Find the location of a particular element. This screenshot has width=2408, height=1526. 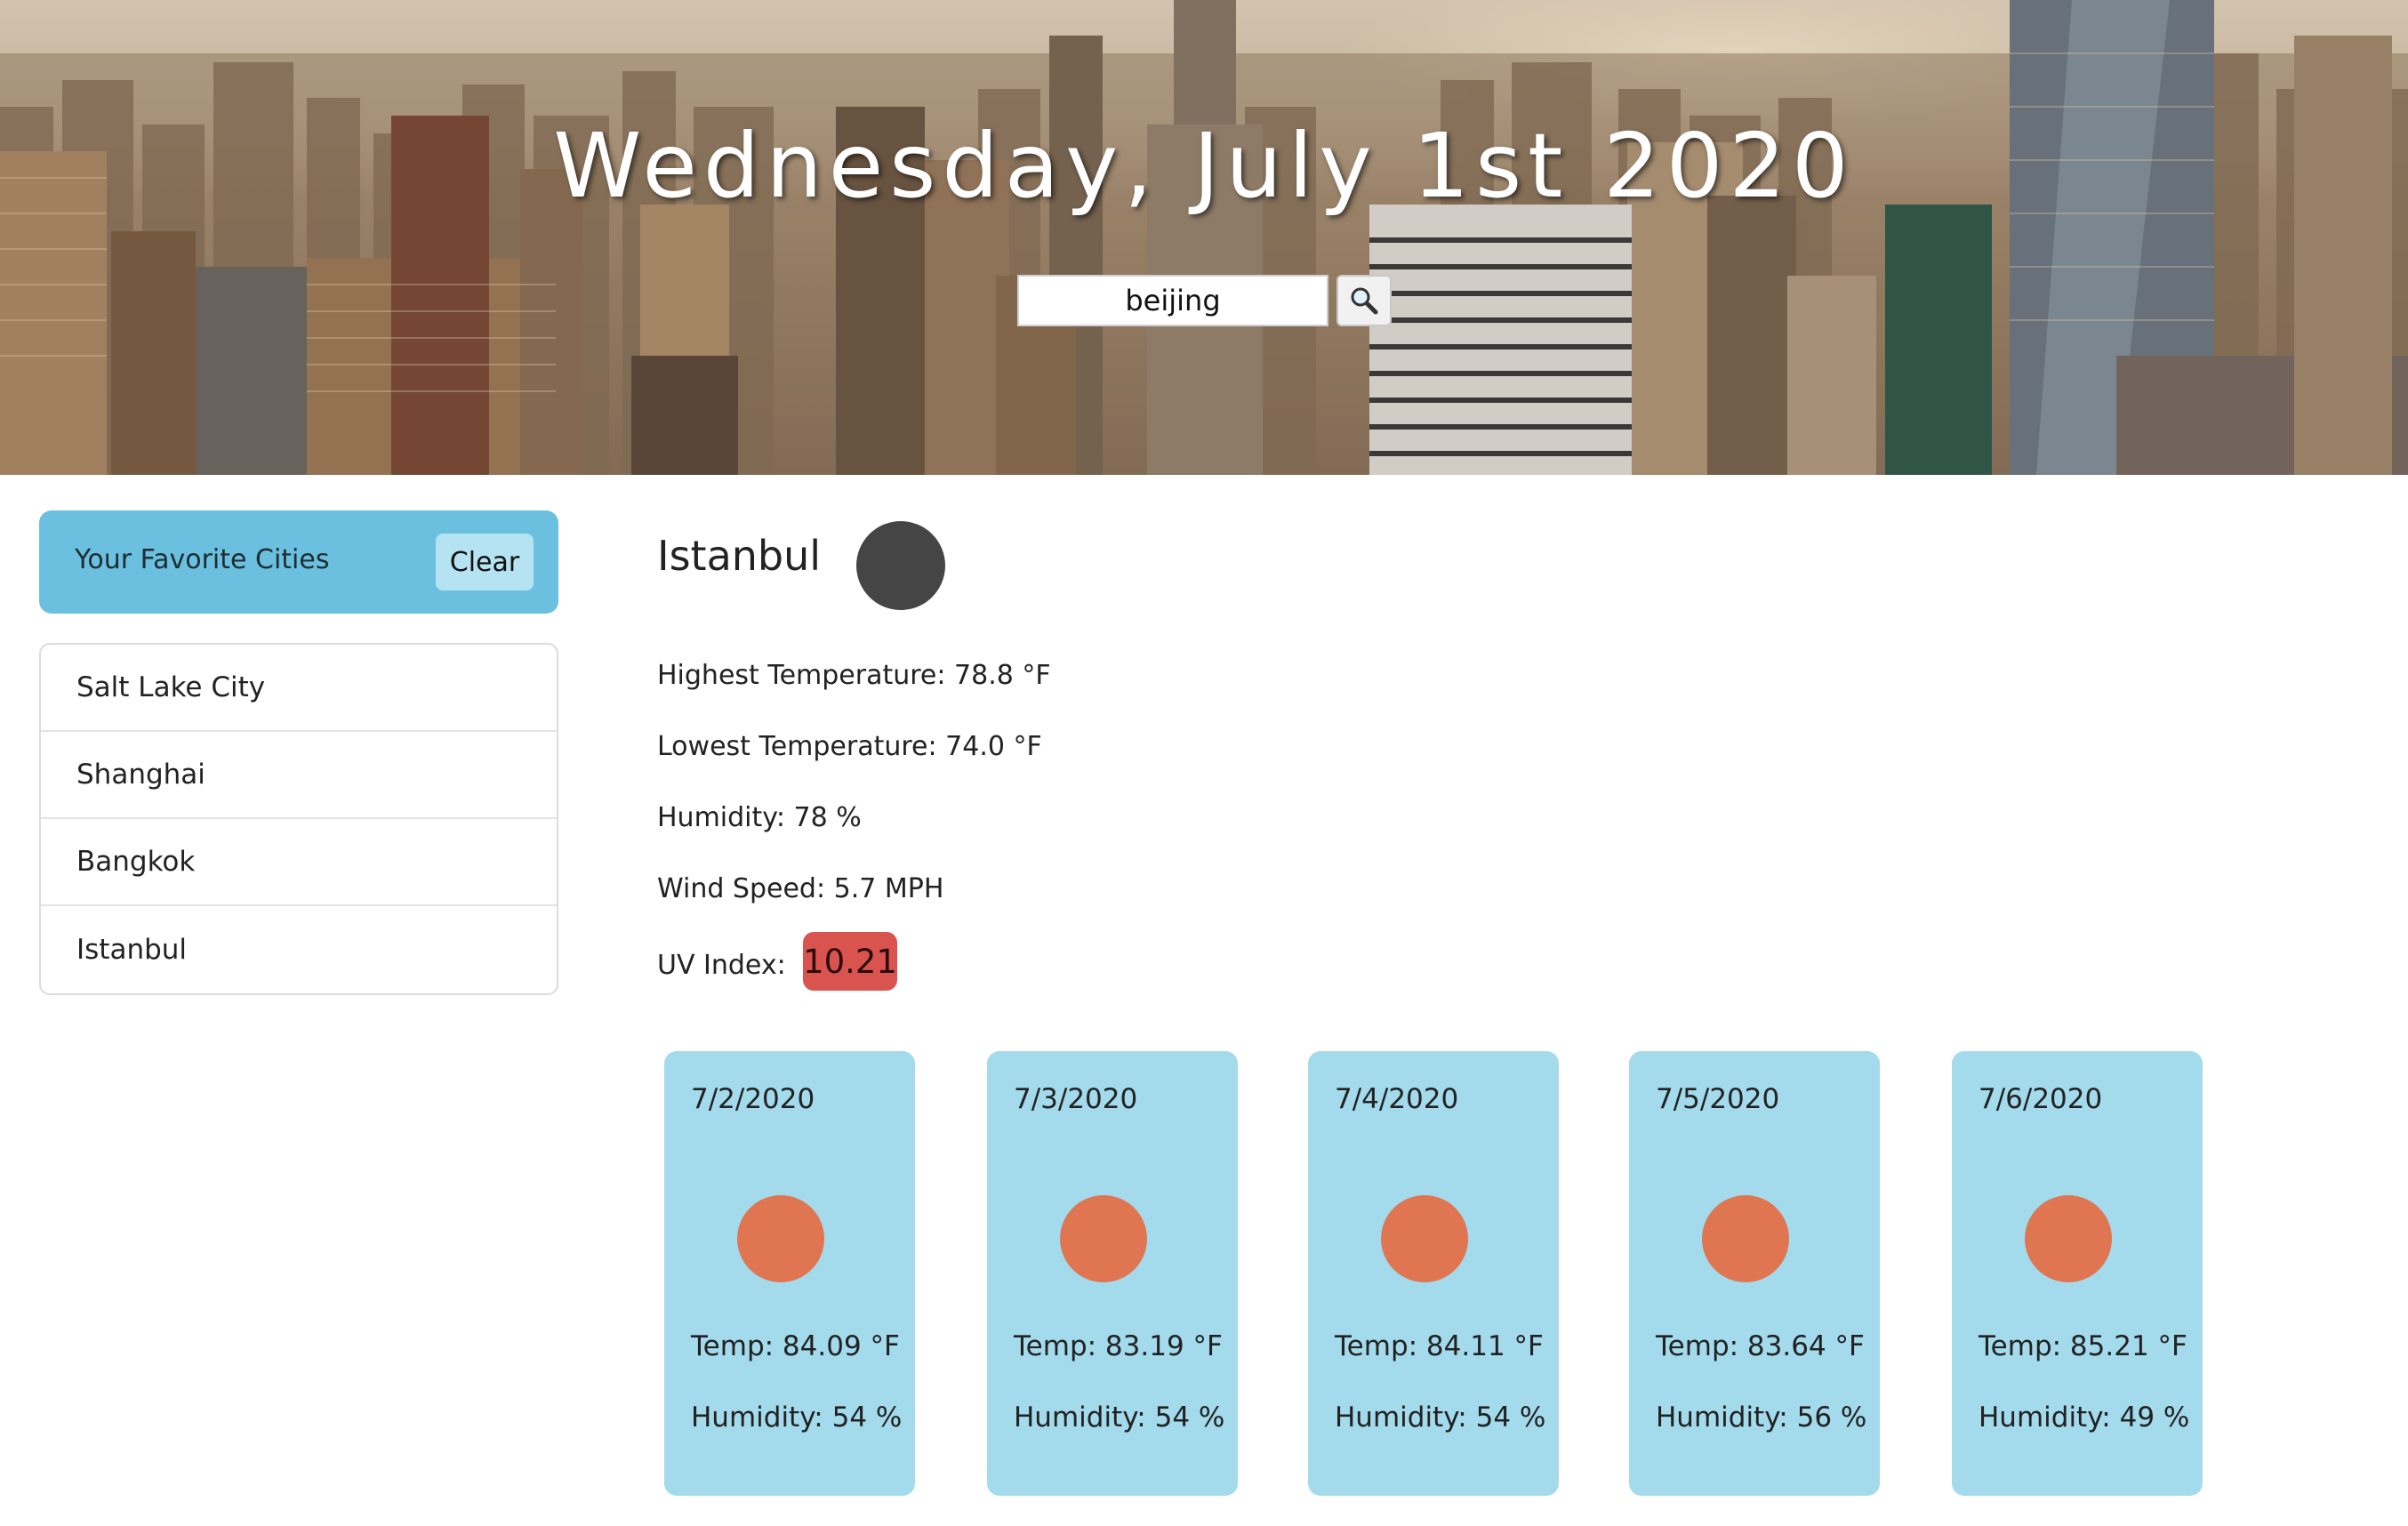

favorites-header: Your Favorite Cities Clear is located at coordinates (298, 562).